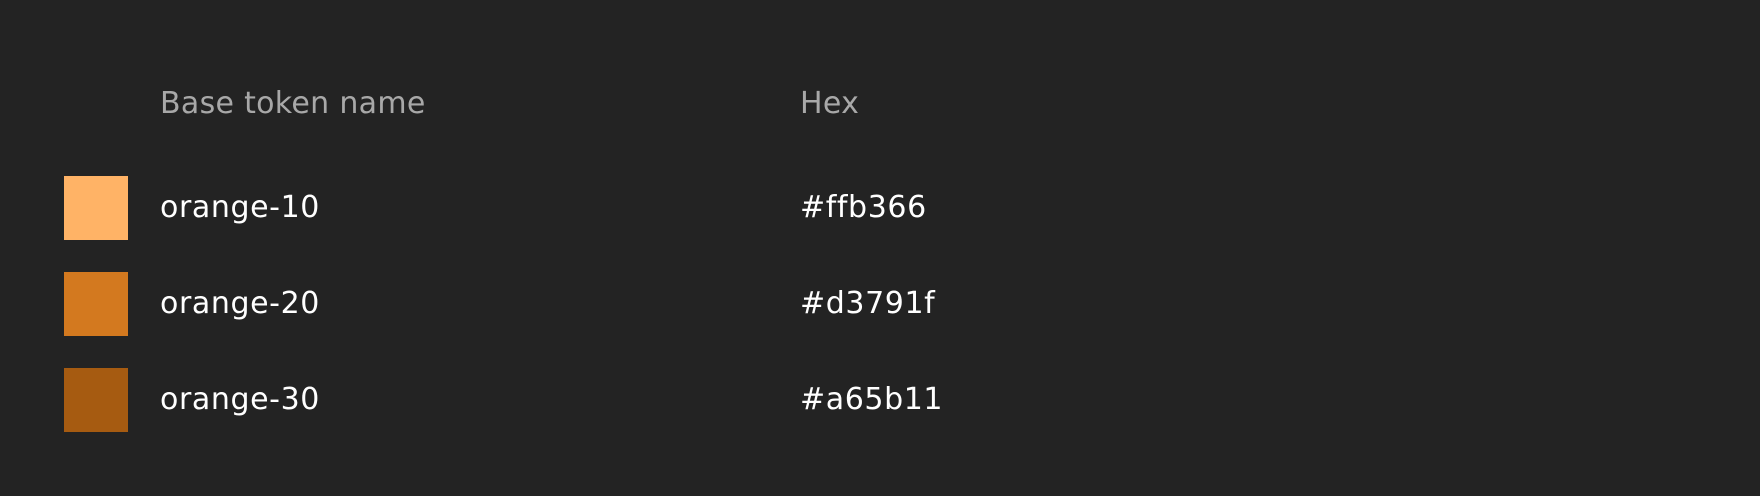 The height and width of the screenshot is (496, 1760). Describe the element at coordinates (240, 207) in the screenshot. I see `token-name: orange-10` at that location.